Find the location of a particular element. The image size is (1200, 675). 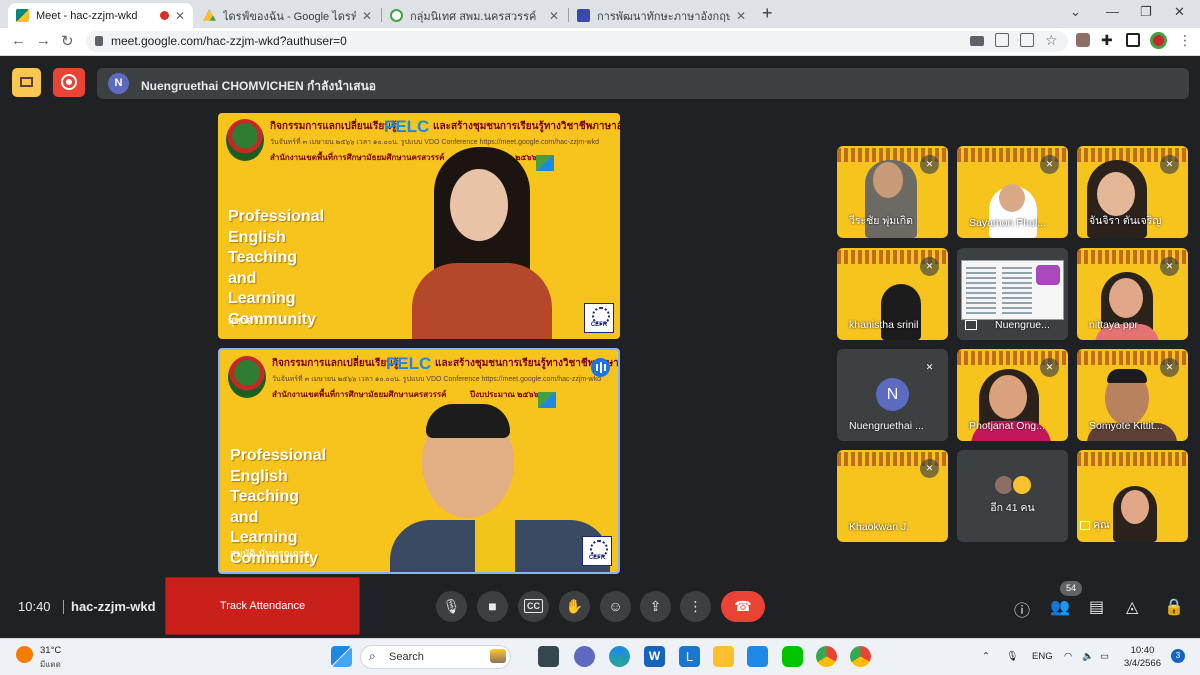

recording-button is located at coordinates (69, 82).